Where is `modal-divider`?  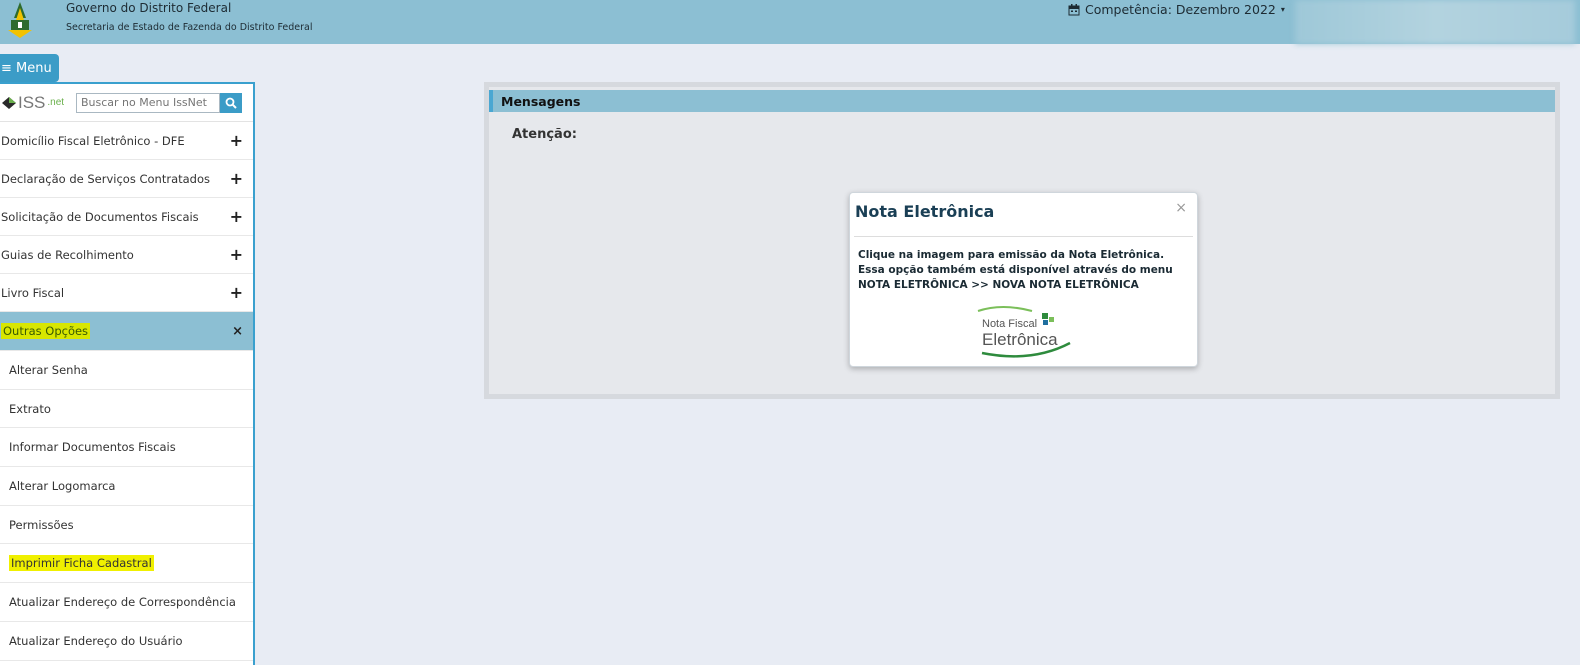 modal-divider is located at coordinates (1023, 236).